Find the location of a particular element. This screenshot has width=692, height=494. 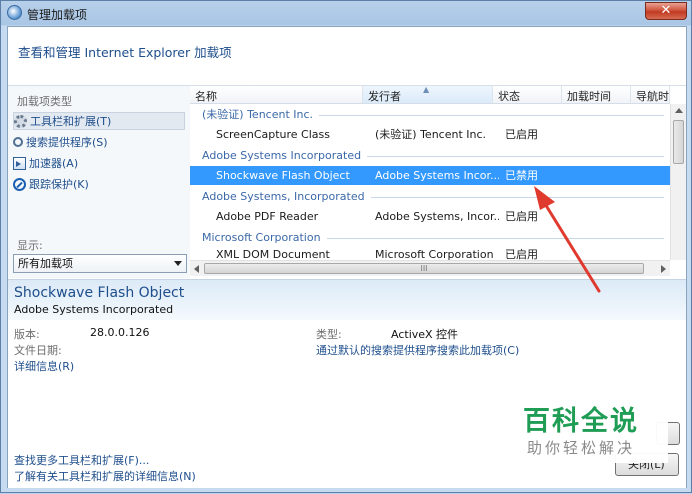

more-info-link: 详细信息(R) is located at coordinates (44, 366).